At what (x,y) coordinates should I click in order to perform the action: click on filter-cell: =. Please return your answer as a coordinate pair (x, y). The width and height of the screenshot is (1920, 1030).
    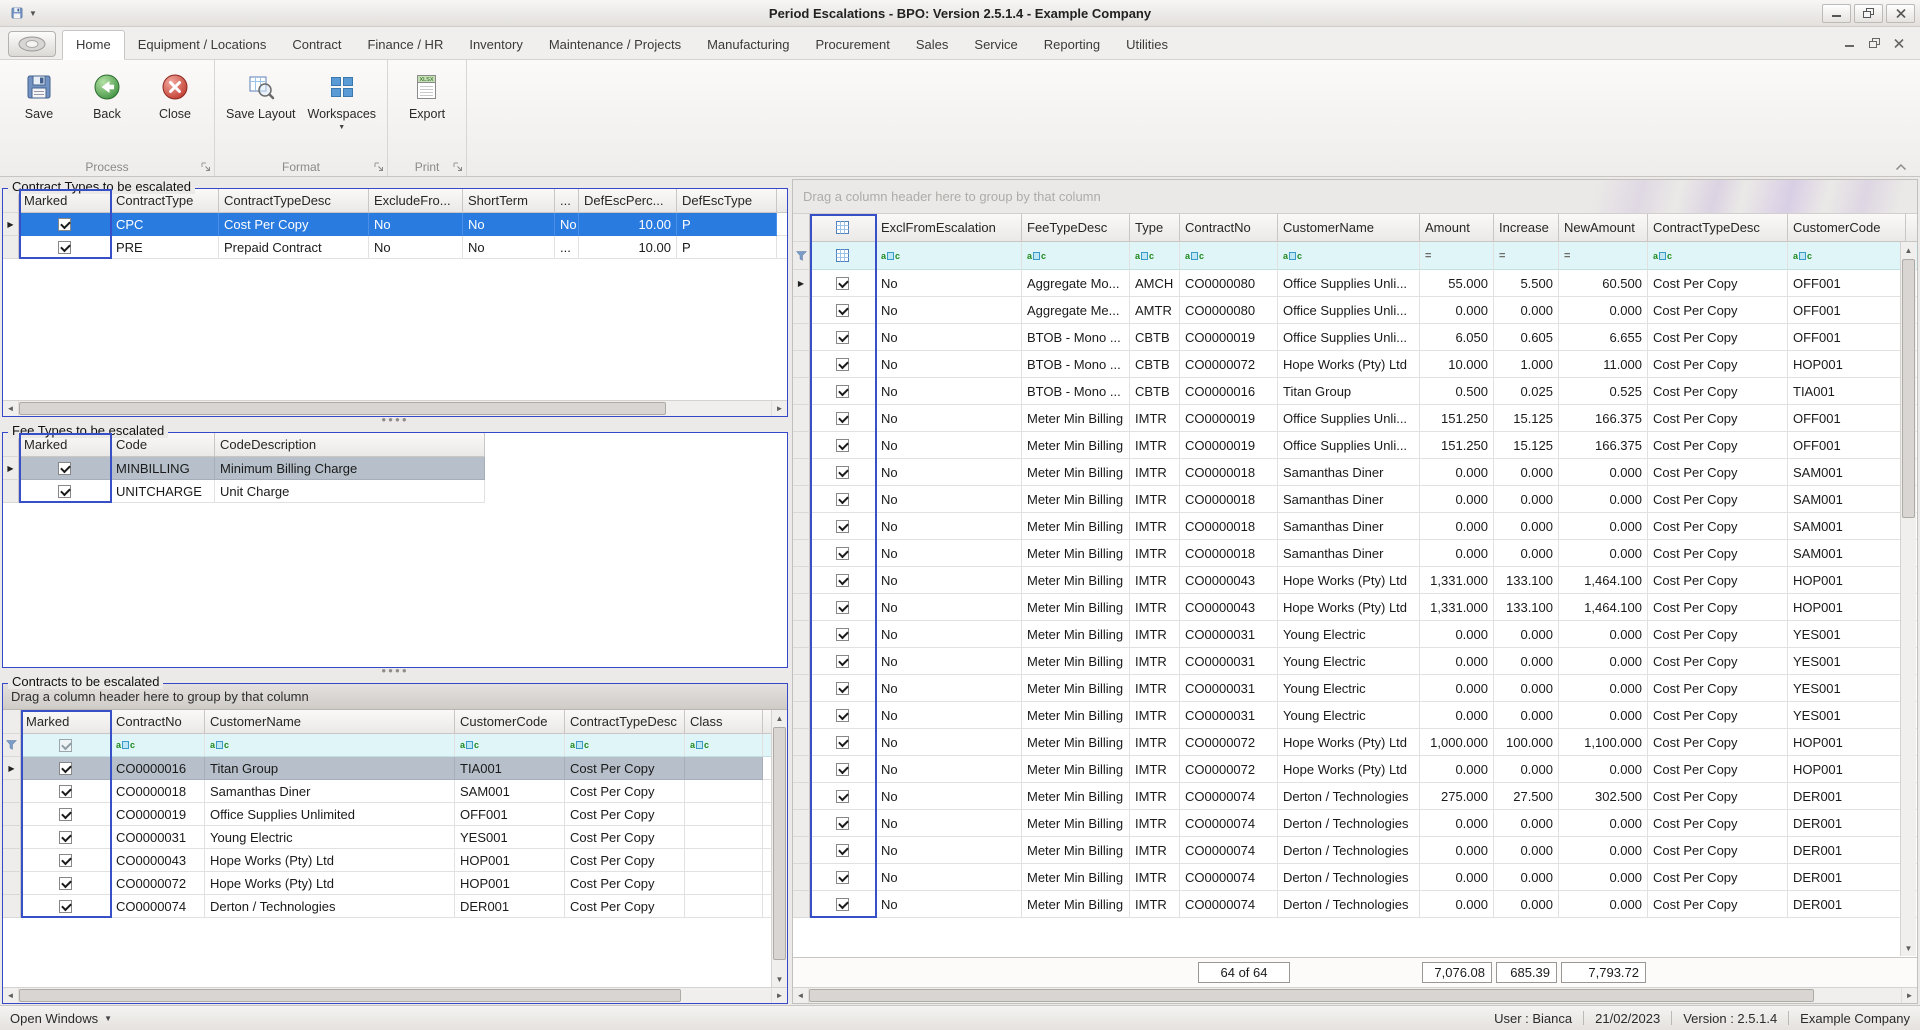
    Looking at the image, I should click on (1603, 256).